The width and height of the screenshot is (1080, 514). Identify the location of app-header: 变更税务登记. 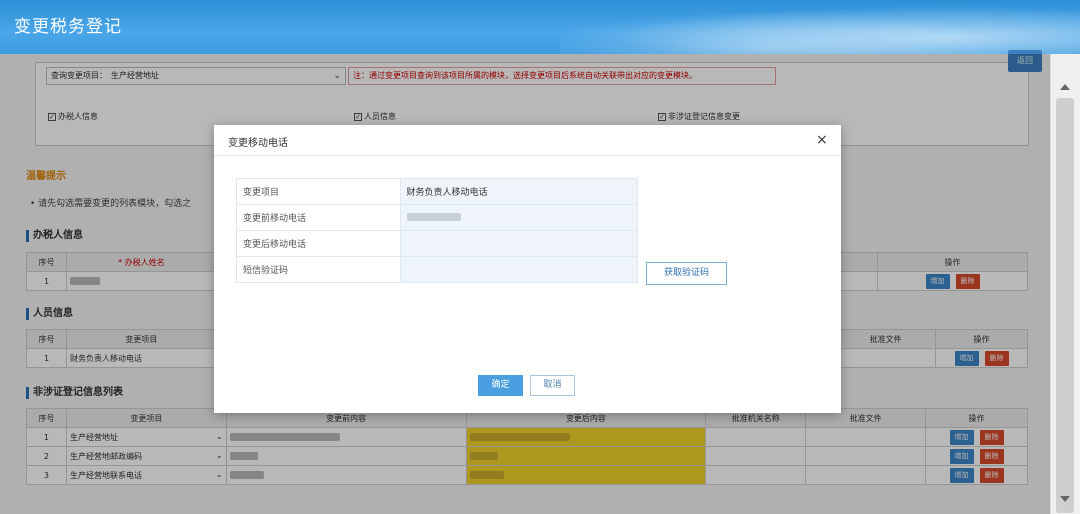
(540, 27).